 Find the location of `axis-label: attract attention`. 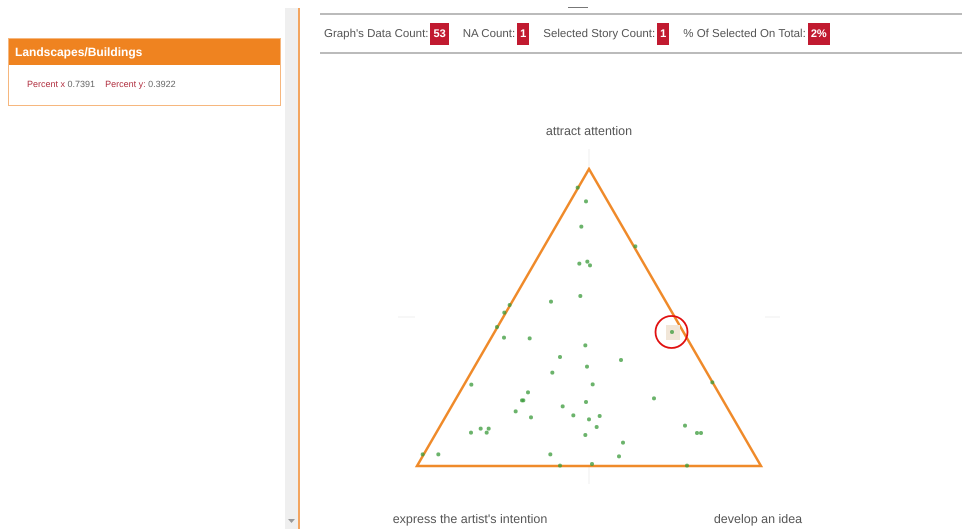

axis-label: attract attention is located at coordinates (589, 131).